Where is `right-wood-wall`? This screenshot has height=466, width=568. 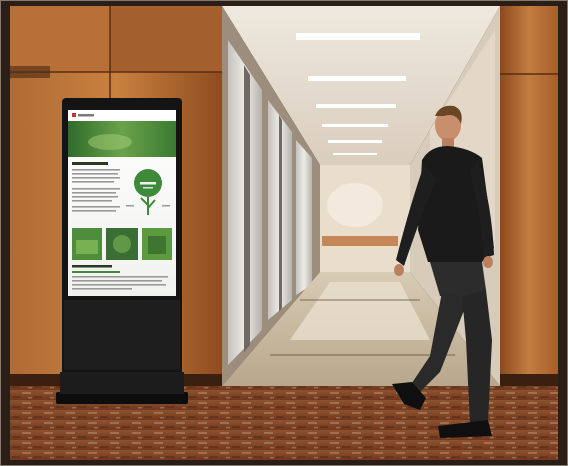
right-wood-wall is located at coordinates (529, 196).